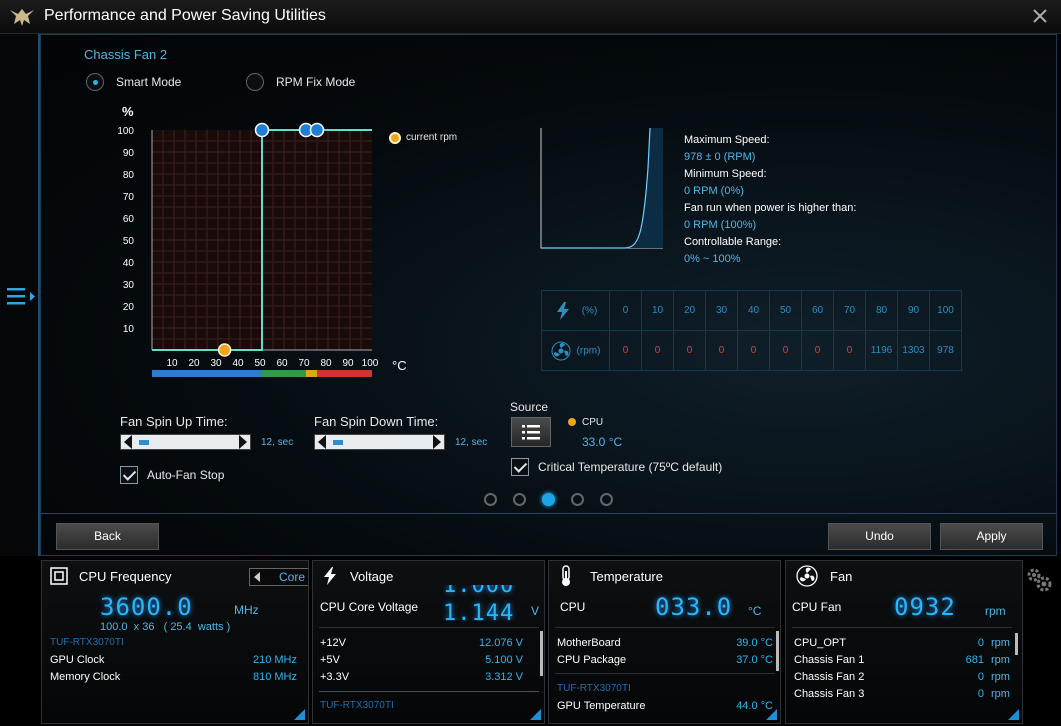 This screenshot has height=726, width=1061. I want to click on power-cell: 0, so click(625, 310).